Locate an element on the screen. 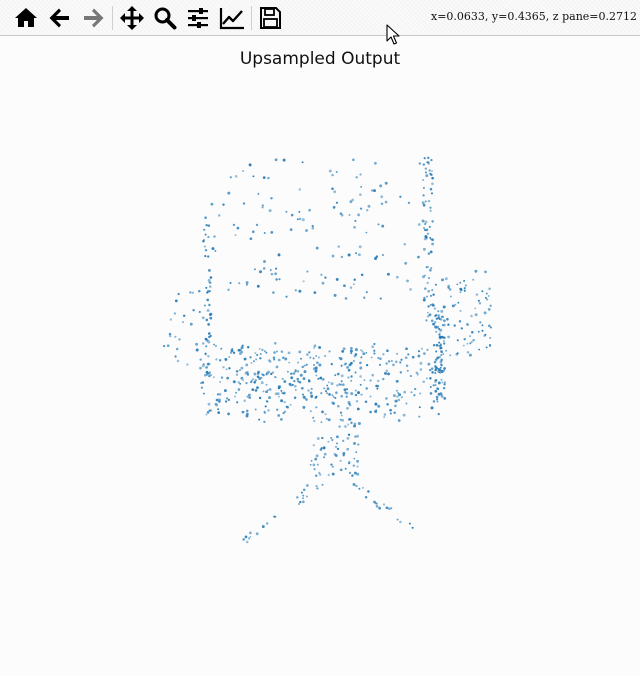 The width and height of the screenshot is (640, 676). floppy-disk-icon is located at coordinates (270, 18).